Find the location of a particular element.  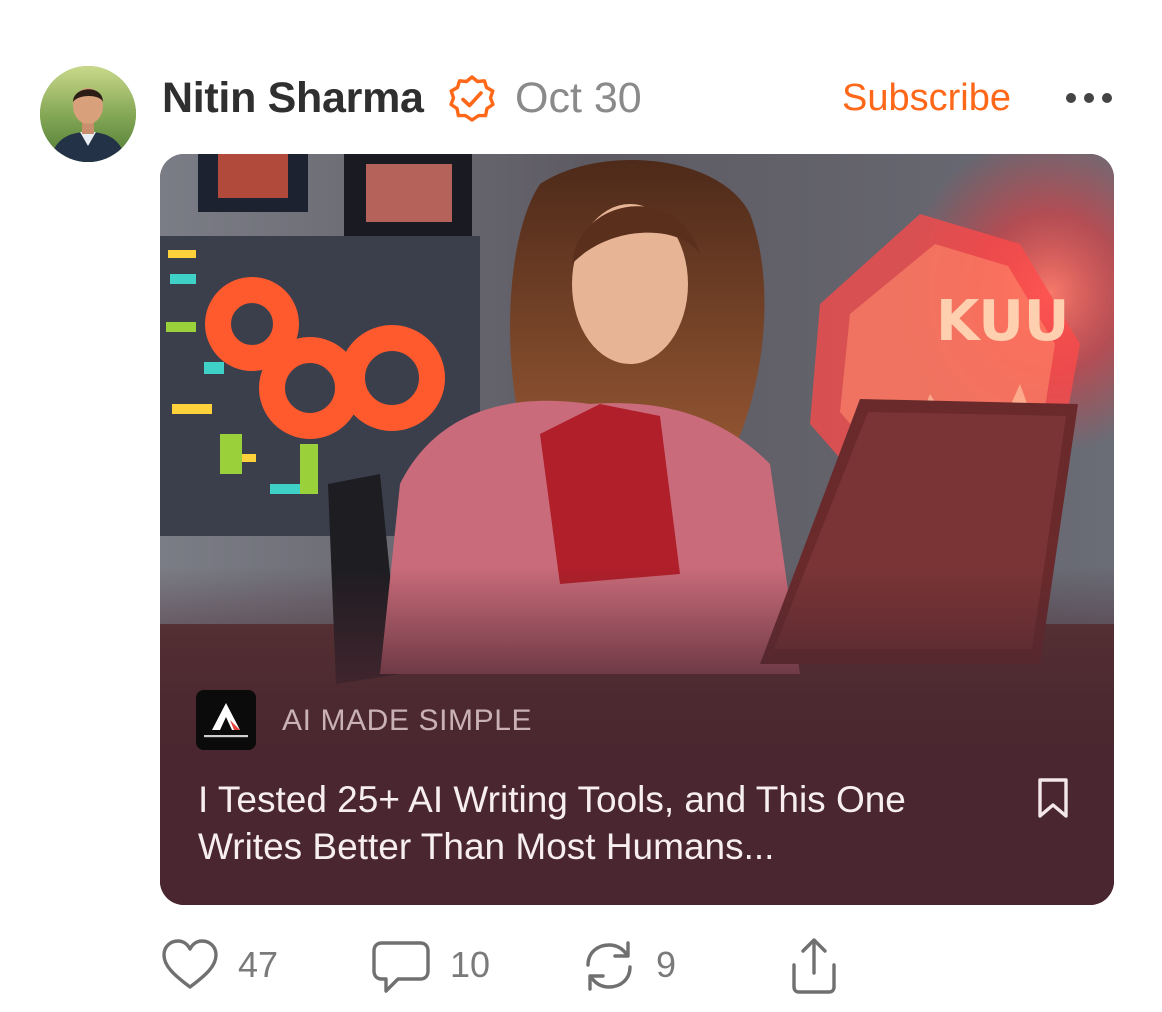

verified-check-icon is located at coordinates (472, 99).